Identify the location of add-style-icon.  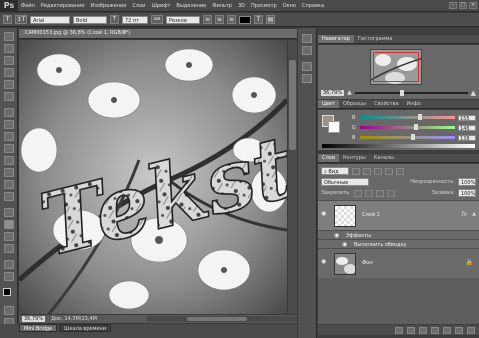
(411, 330).